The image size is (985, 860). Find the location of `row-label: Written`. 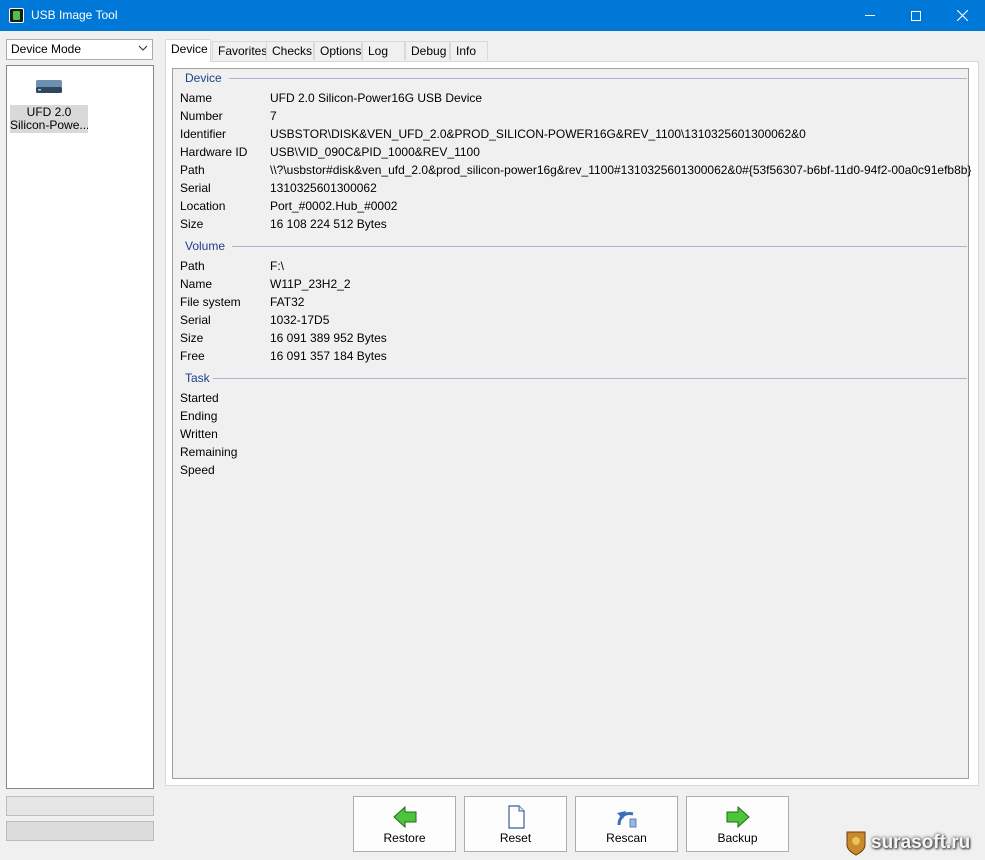

row-label: Written is located at coordinates (199, 434).